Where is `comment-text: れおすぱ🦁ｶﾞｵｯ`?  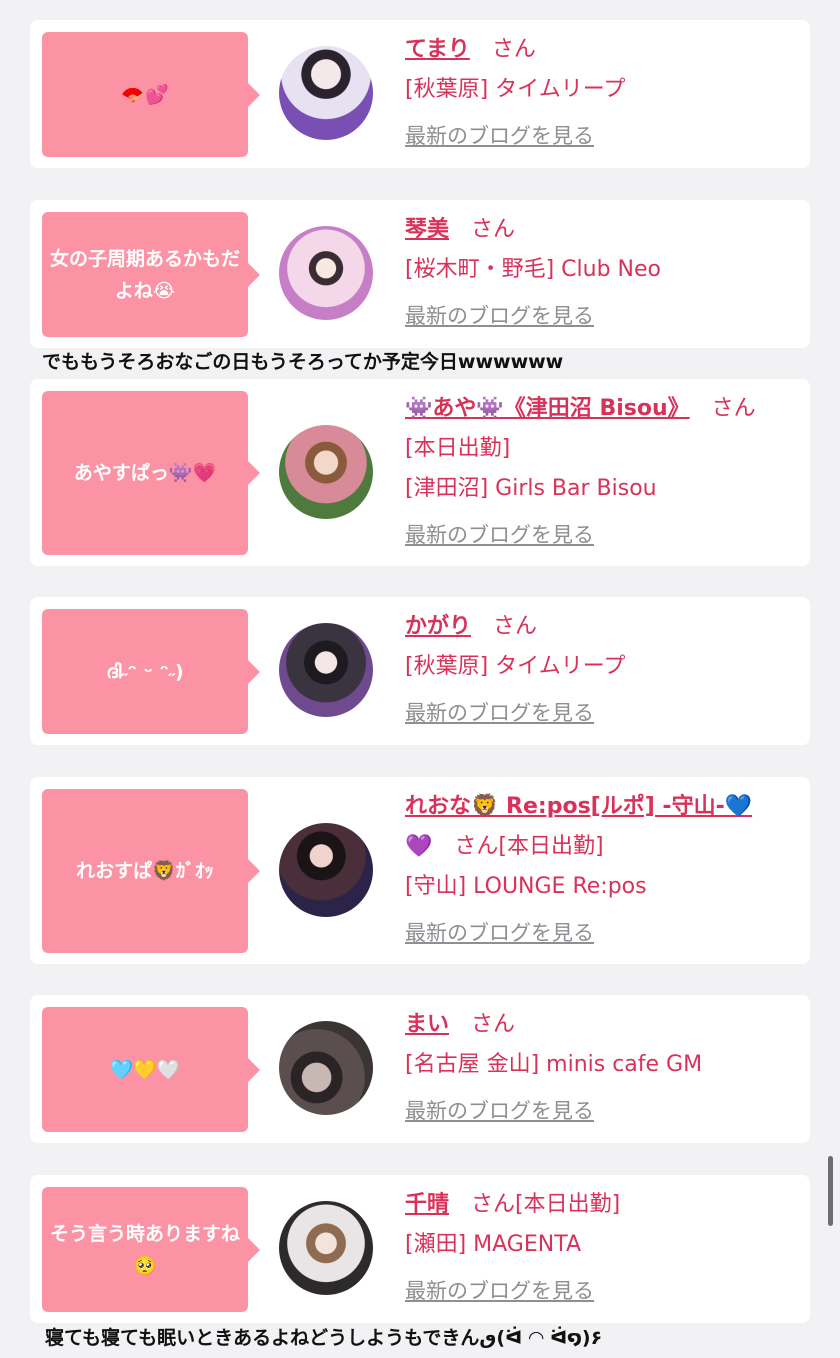
comment-text: れおすぱ🦁ｶﾞｵｯ is located at coordinates (145, 871).